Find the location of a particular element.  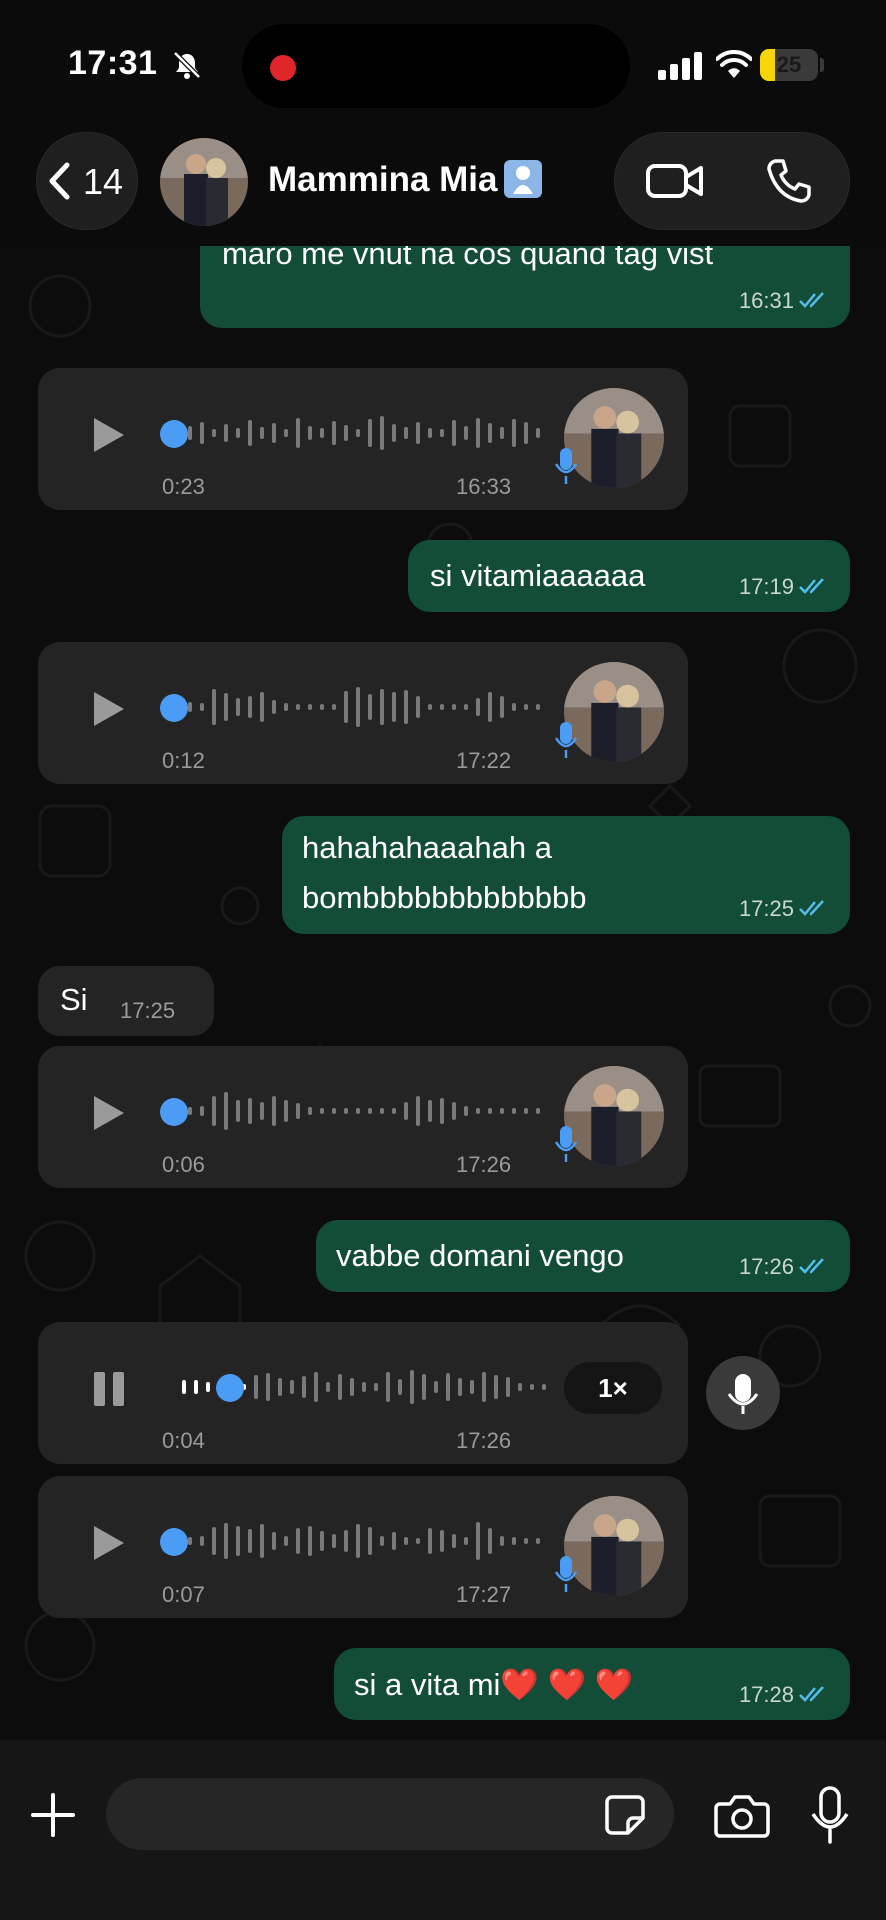

message-meta: 16:31 is located at coordinates (783, 301).